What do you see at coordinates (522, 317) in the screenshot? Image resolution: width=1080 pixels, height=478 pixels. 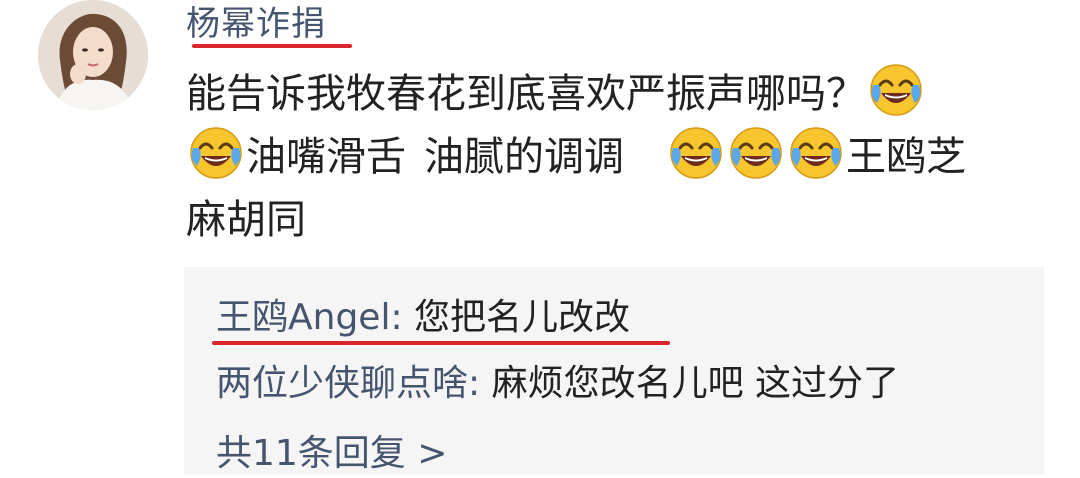 I see `reply-text-1: 您把名儿改改` at bounding box center [522, 317].